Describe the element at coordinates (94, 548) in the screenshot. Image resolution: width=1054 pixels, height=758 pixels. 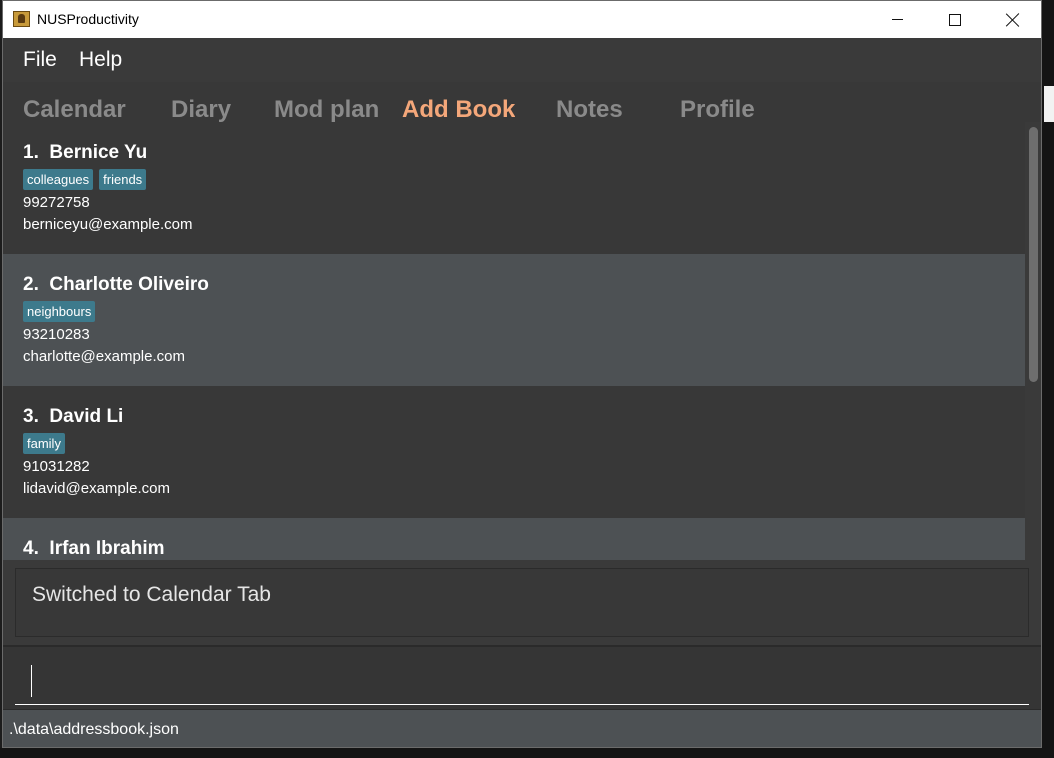
I see `contact-name: 4. Irfan Ibrahim` at that location.